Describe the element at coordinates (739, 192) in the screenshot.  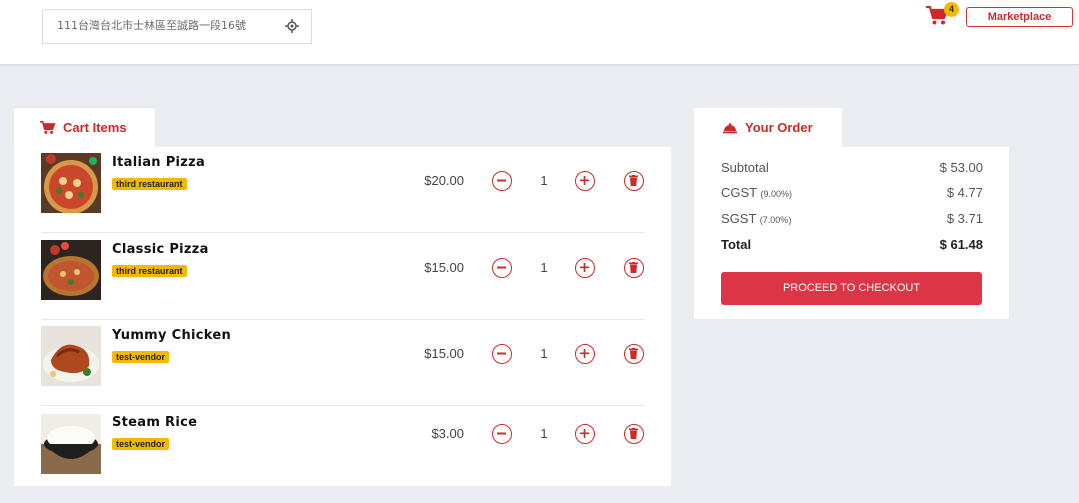
I see `cgst-label: CGST` at that location.